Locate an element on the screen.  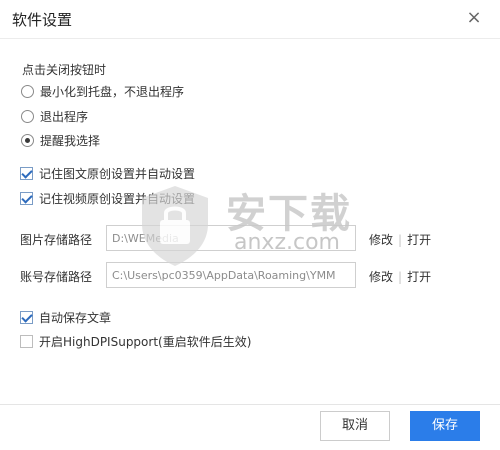
close-icon: × is located at coordinates (474, 18).